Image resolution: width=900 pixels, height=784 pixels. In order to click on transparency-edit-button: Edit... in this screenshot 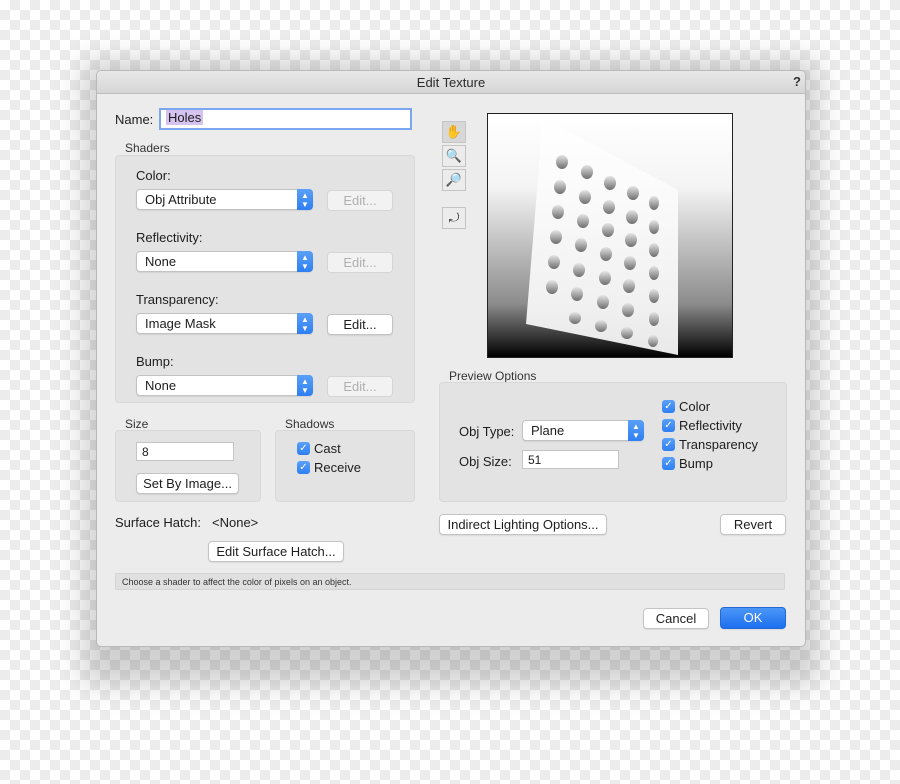, I will do `click(360, 324)`.